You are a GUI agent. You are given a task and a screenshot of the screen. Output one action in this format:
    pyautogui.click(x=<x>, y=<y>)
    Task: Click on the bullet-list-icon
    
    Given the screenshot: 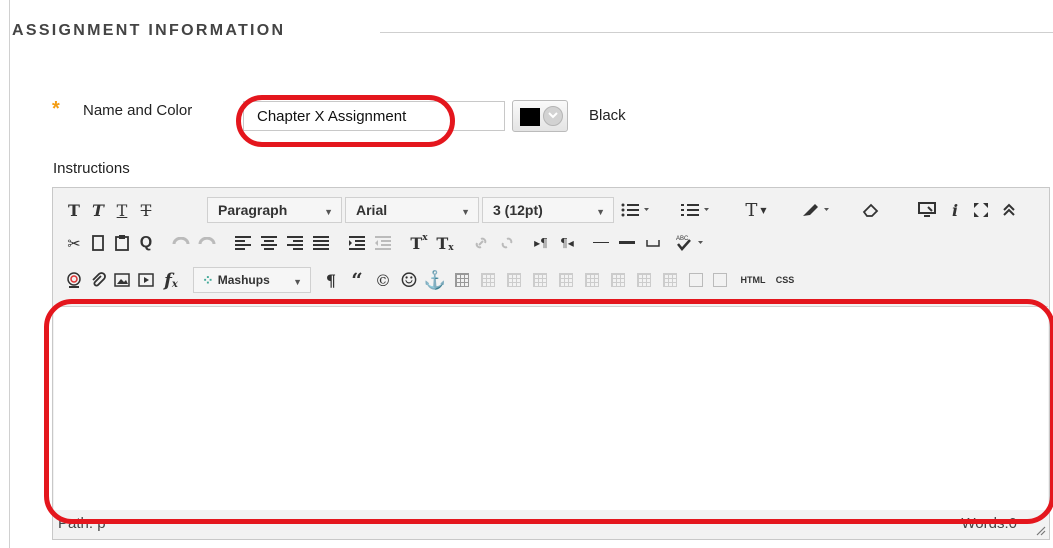 What is the action you would take?
    pyautogui.click(x=635, y=210)
    